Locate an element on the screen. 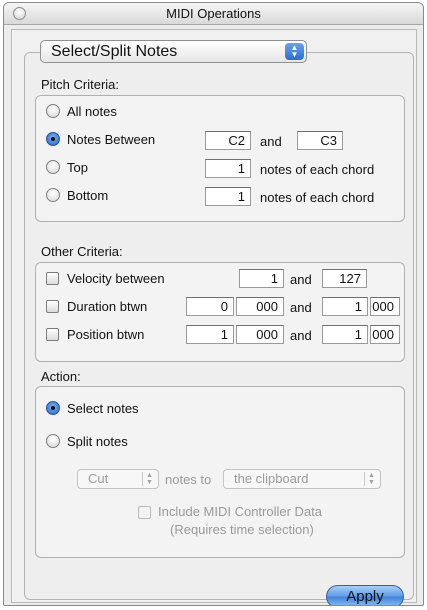 The height and width of the screenshot is (610, 427). cut-copy-popup: Cut ▲ ▼ is located at coordinates (118, 479).